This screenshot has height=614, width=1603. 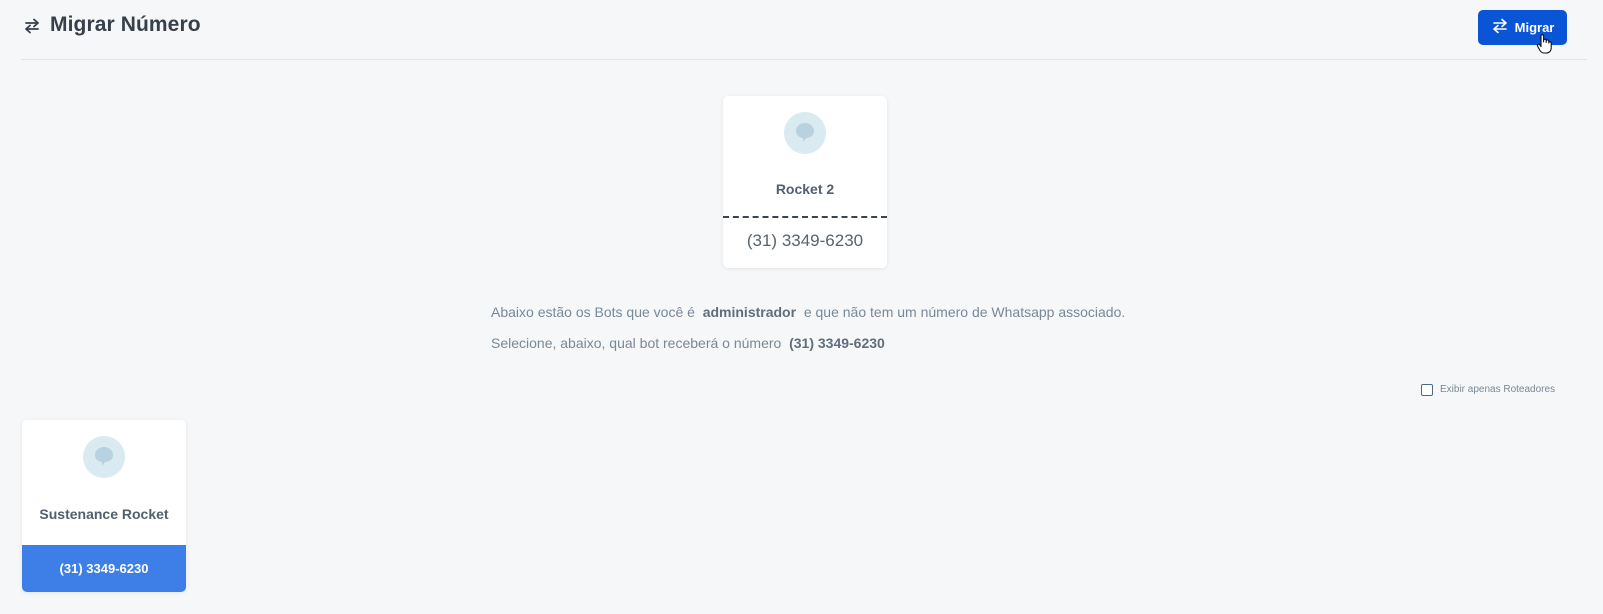 I want to click on routers-only-checkbox, so click(x=1427, y=389).